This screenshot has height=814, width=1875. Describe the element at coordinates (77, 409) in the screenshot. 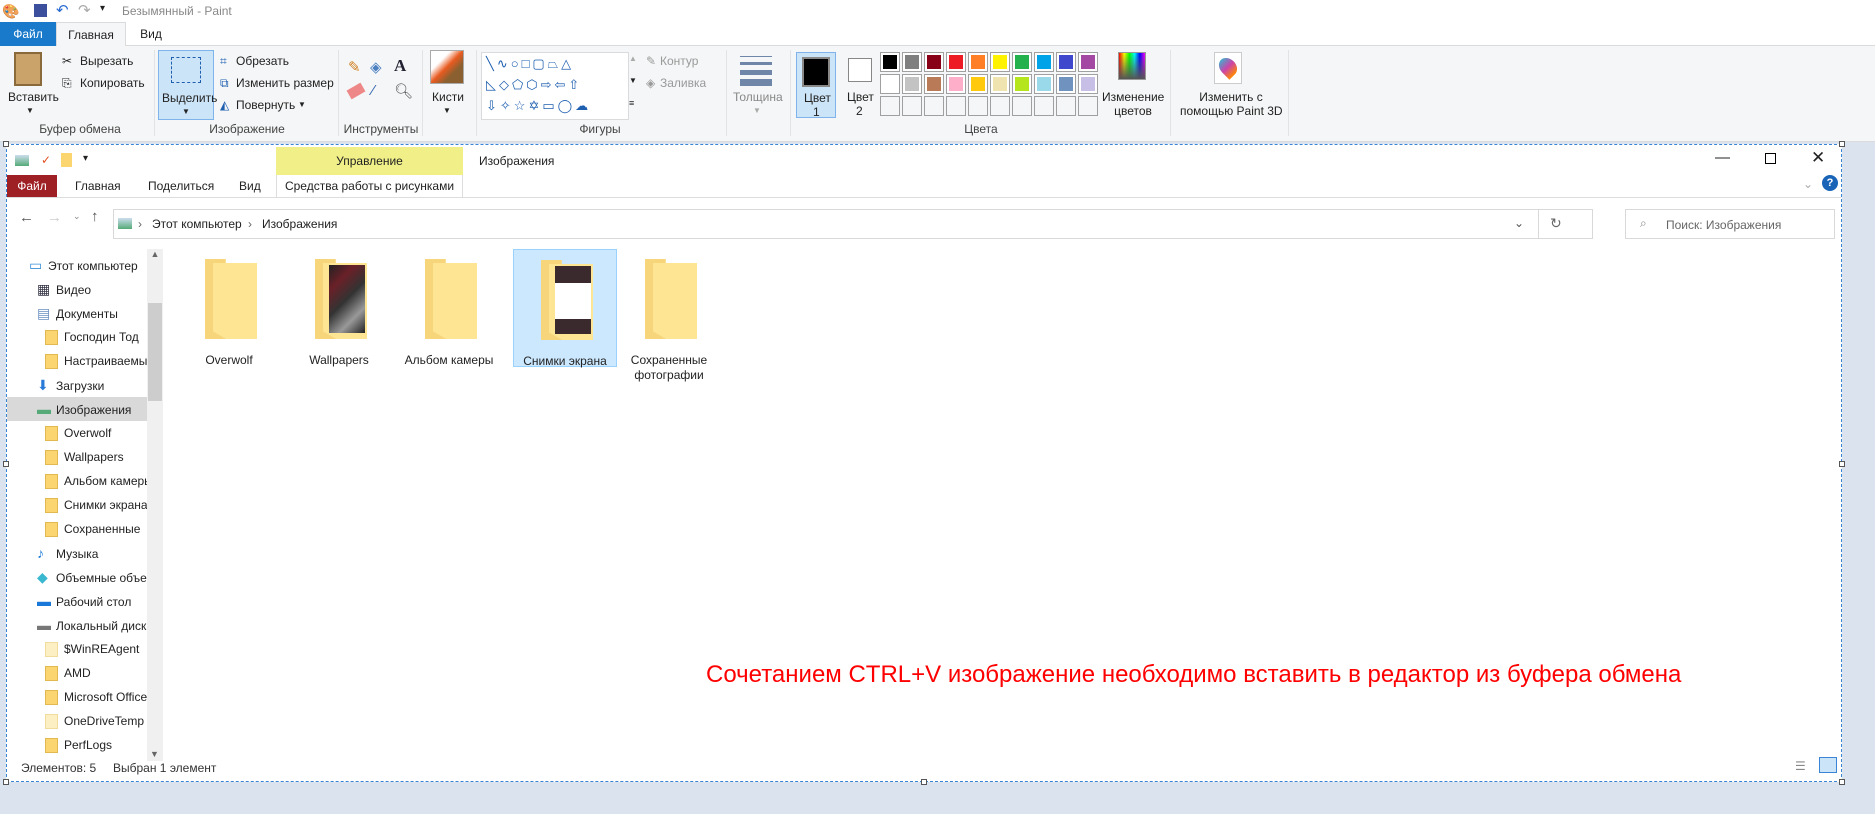

I see `nav-item: ▬ Изображения` at that location.